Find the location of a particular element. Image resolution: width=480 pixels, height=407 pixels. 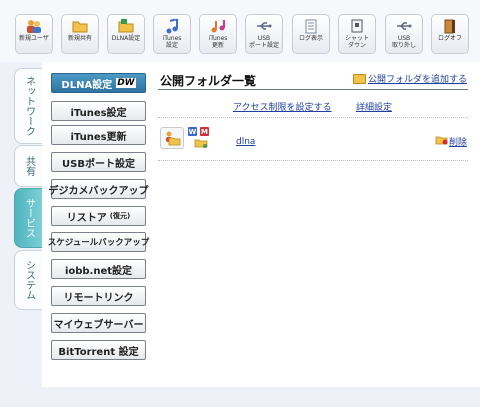

sidebar-item-dlna-settings: DLNA設定 DW is located at coordinates (98, 83).